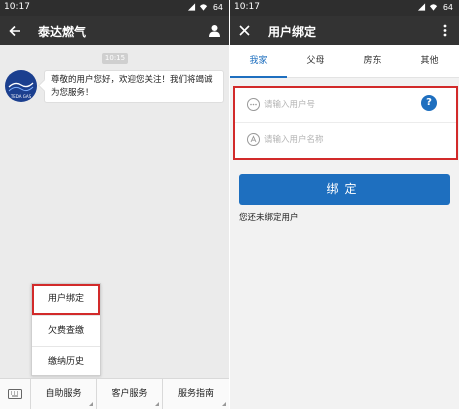  Describe the element at coordinates (258, 77) in the screenshot. I see `active-tab-indicator` at that location.